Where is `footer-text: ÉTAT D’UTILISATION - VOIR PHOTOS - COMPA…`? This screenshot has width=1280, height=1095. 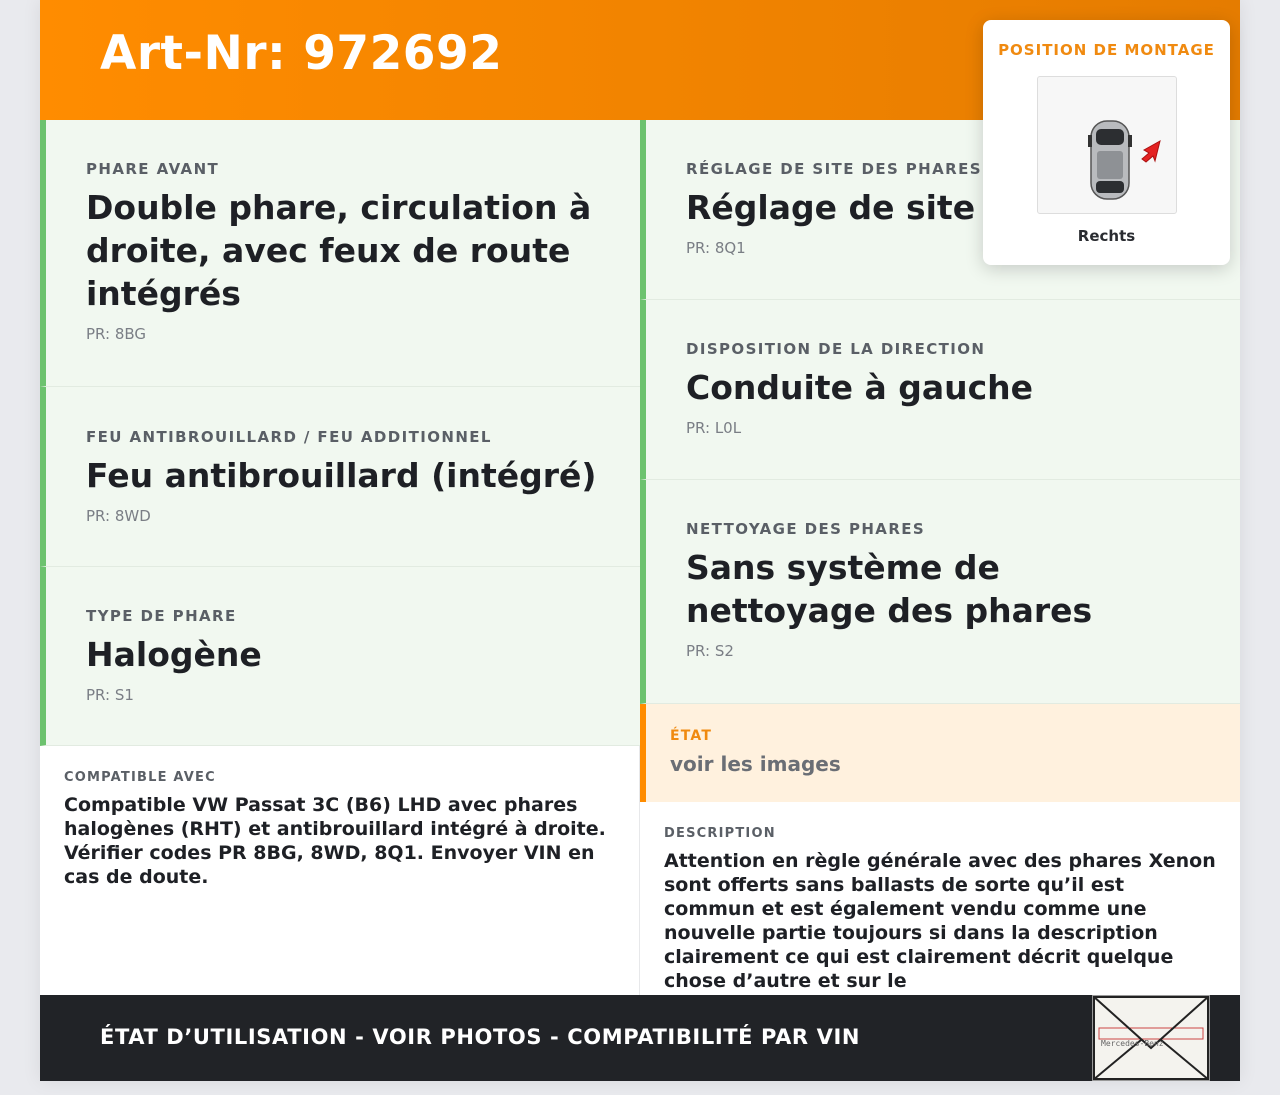
footer-text: ÉTAT D’UTILISATION - VOIR PHOTOS - COMPA… is located at coordinates (480, 1037).